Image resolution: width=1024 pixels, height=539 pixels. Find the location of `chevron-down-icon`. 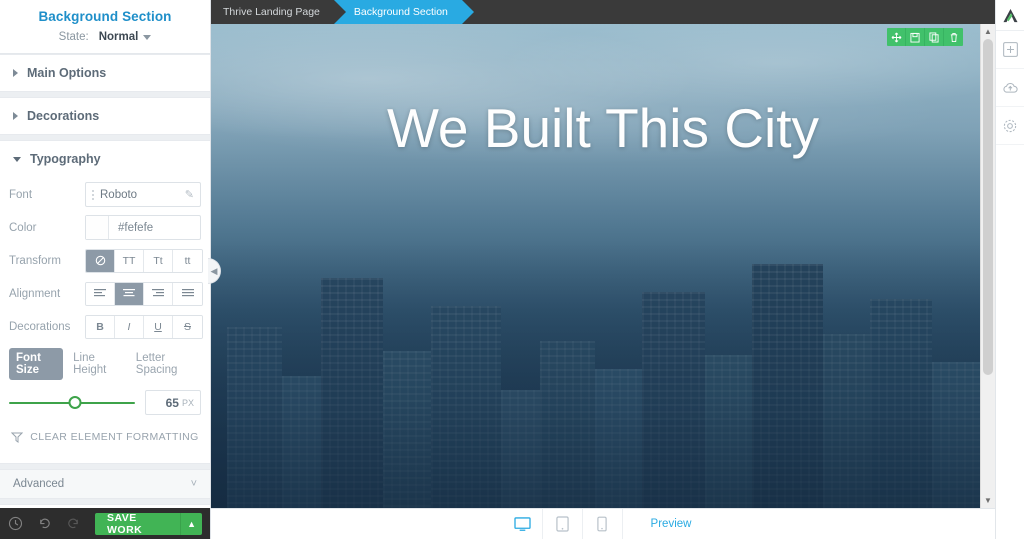

chevron-down-icon is located at coordinates (17, 159).